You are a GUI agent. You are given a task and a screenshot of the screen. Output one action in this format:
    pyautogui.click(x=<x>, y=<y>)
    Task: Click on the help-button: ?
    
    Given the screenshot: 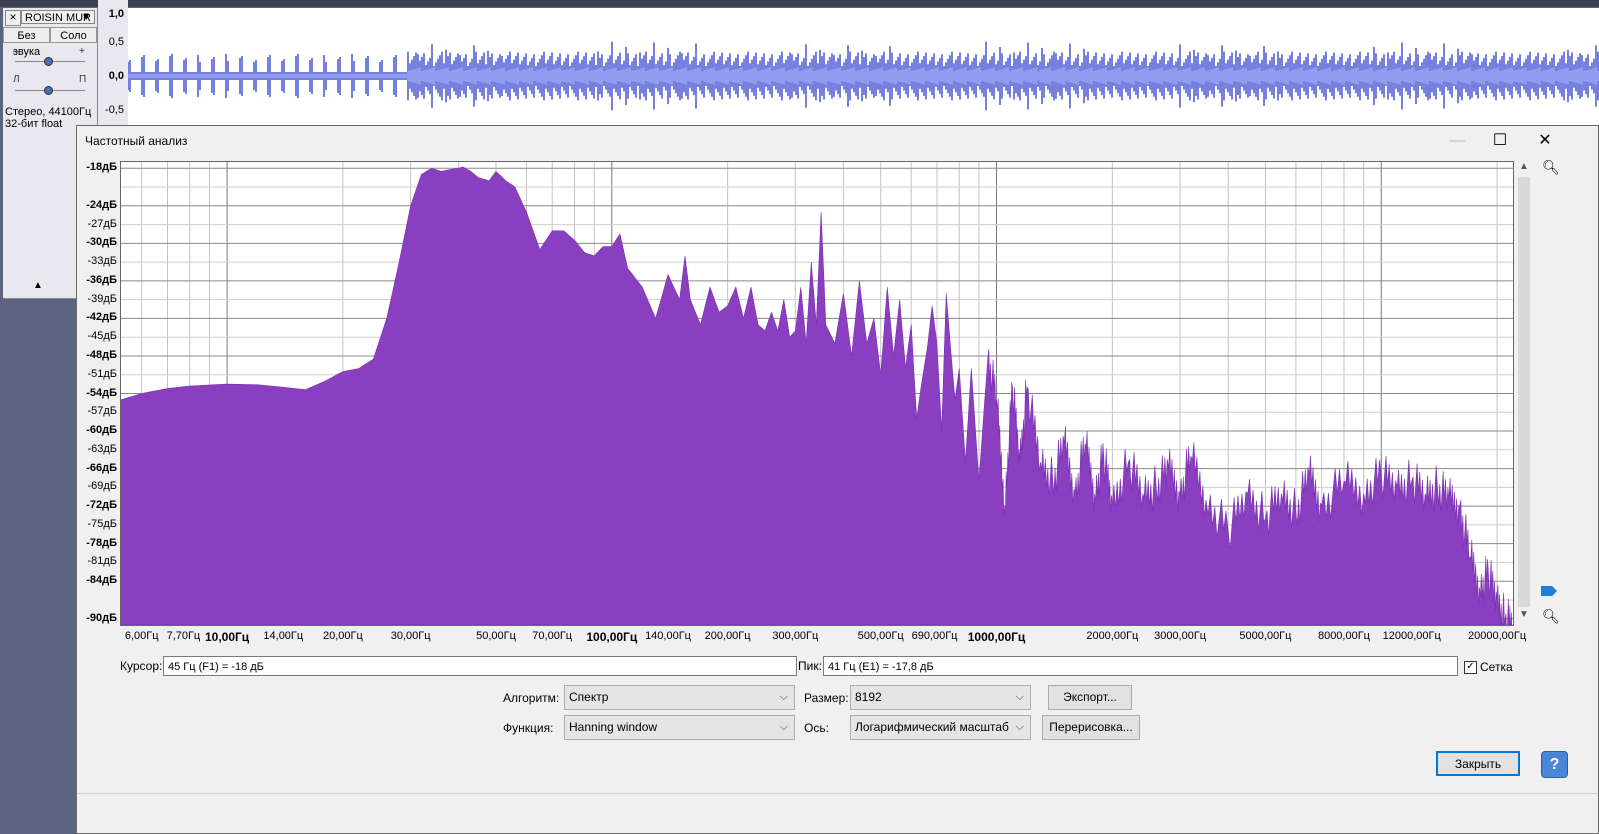 What is the action you would take?
    pyautogui.click(x=1554, y=764)
    